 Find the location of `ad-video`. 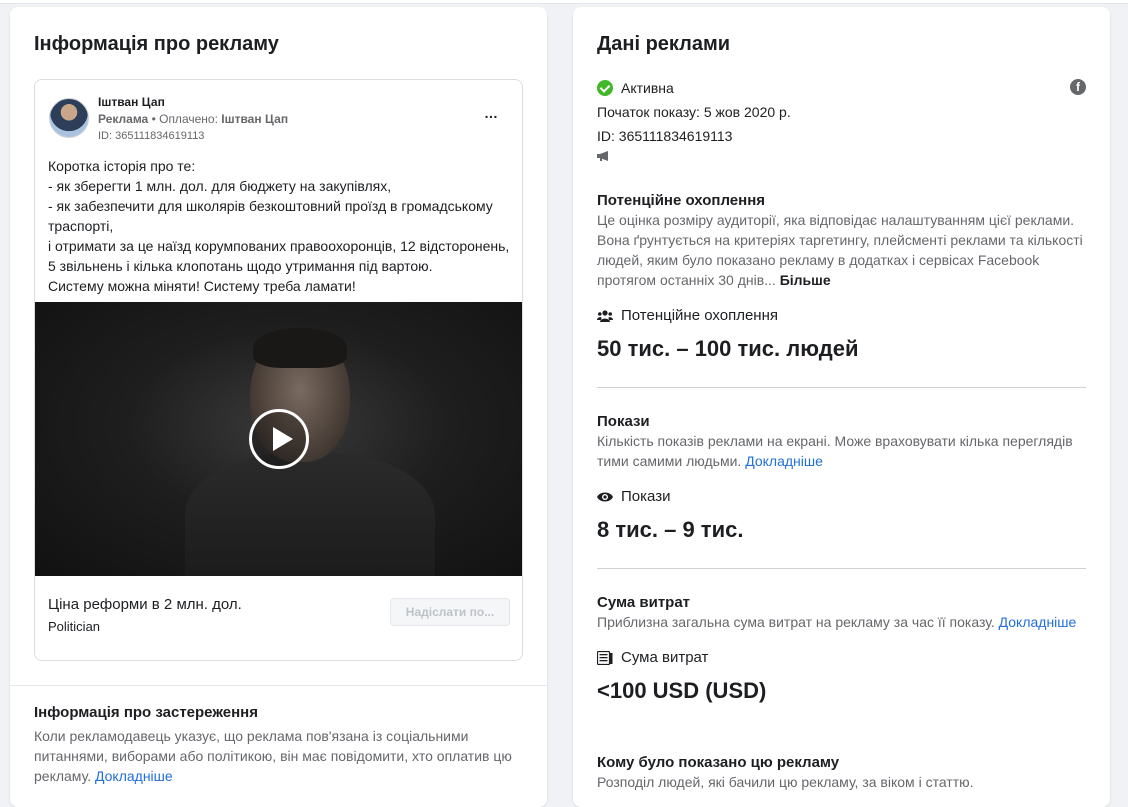

ad-video is located at coordinates (278, 439).